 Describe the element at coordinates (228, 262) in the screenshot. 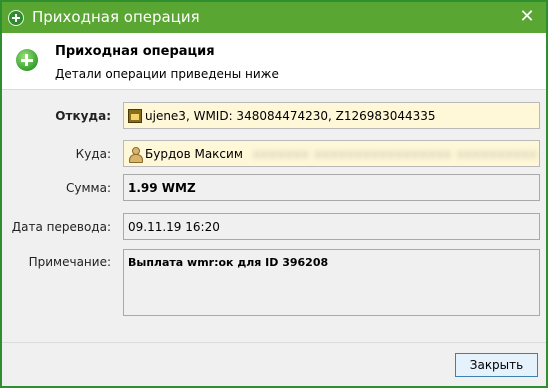

I see `note-value: Выплата wmr:ок для ID 396208` at that location.